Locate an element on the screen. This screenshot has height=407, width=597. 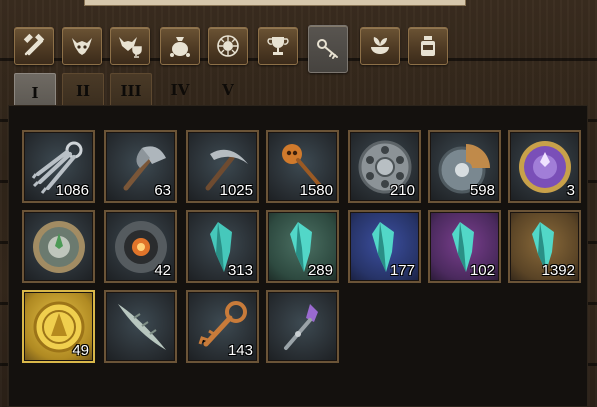
item-count: 1025 is located at coordinates (236, 190).